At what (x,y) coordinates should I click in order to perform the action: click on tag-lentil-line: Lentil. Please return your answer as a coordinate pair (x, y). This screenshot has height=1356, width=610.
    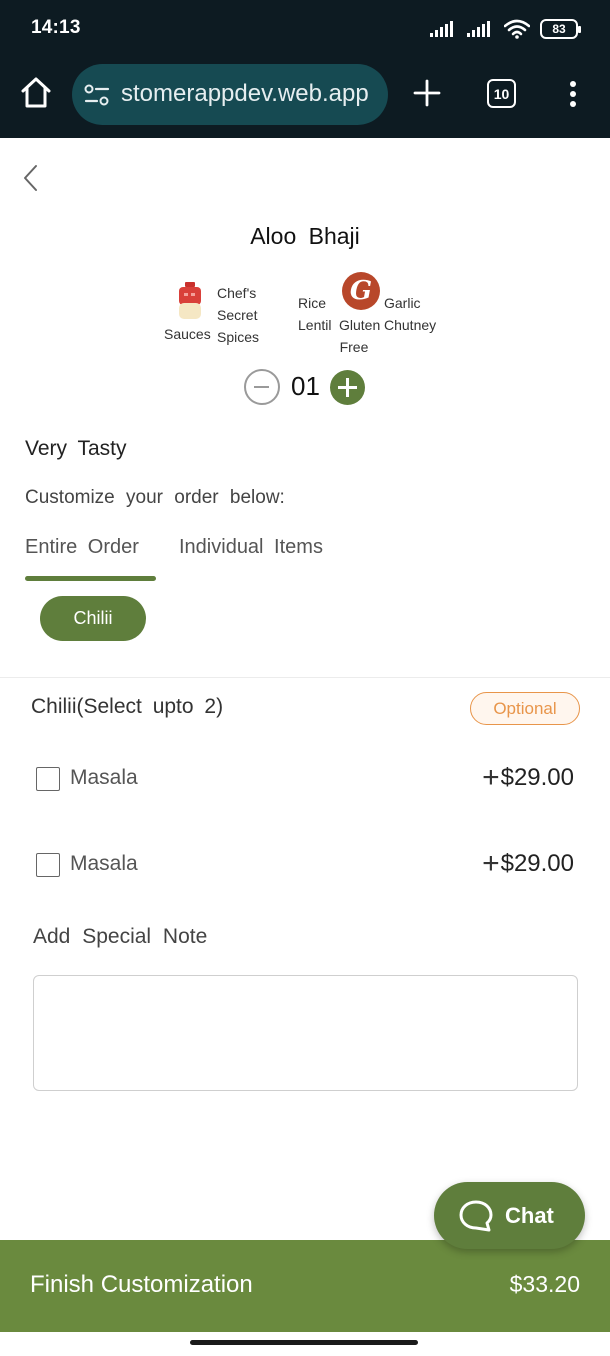
    Looking at the image, I should click on (315, 325).